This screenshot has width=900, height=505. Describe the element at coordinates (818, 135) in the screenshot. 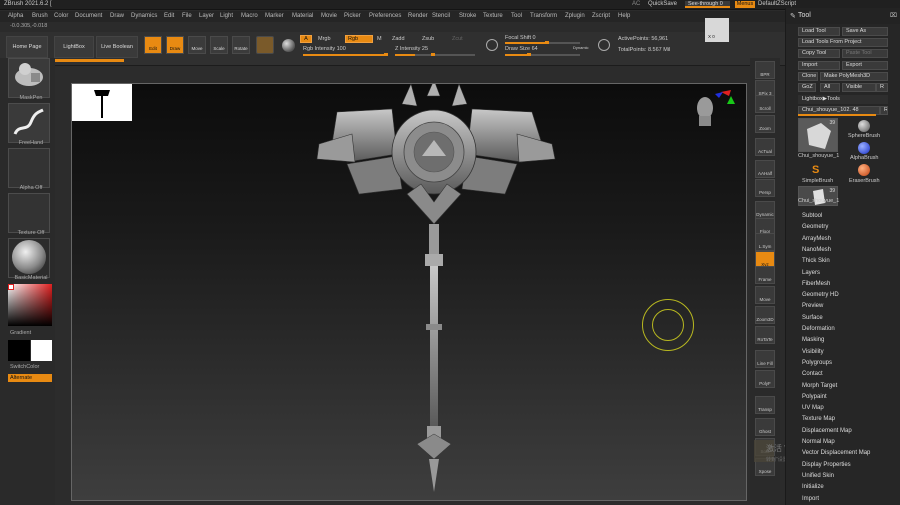

I see `tool-thumb-chui-1: 39` at that location.